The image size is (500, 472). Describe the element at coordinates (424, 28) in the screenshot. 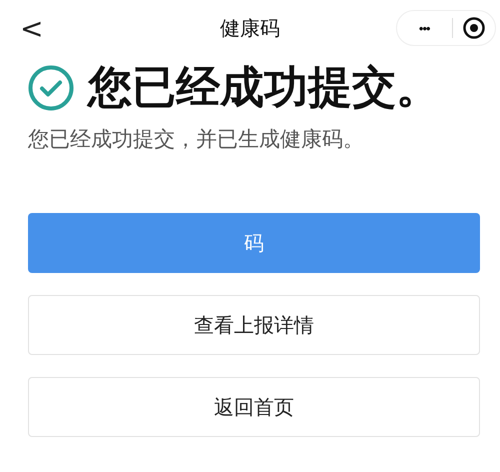

I see `more-button: •••` at that location.